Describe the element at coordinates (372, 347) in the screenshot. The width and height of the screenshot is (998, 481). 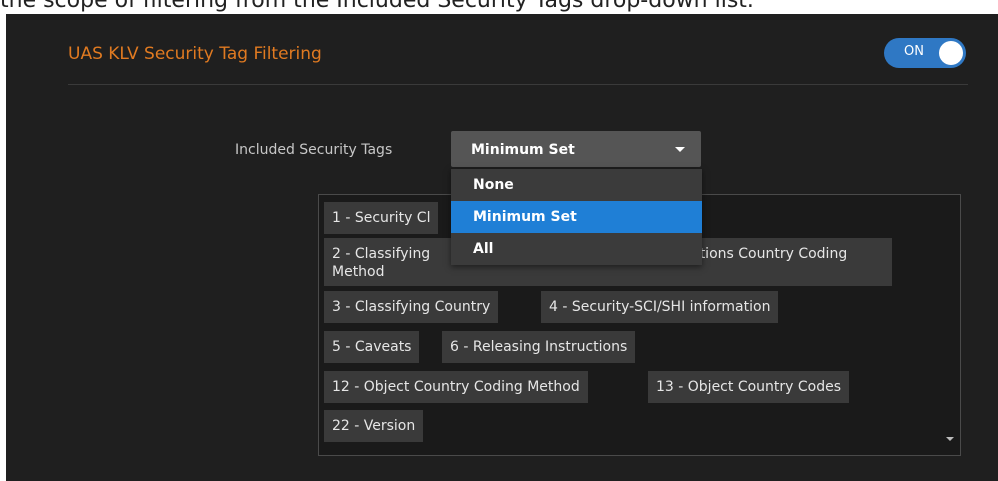
I see `tag-item: 5 - Caveats` at that location.